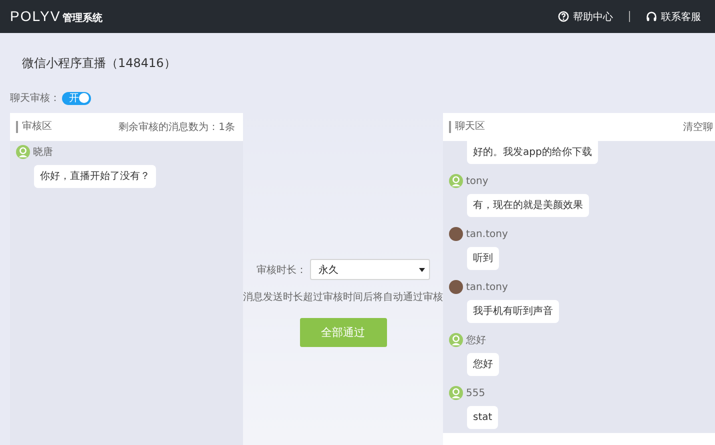  I want to click on header-link: 帮助中心, so click(593, 17).